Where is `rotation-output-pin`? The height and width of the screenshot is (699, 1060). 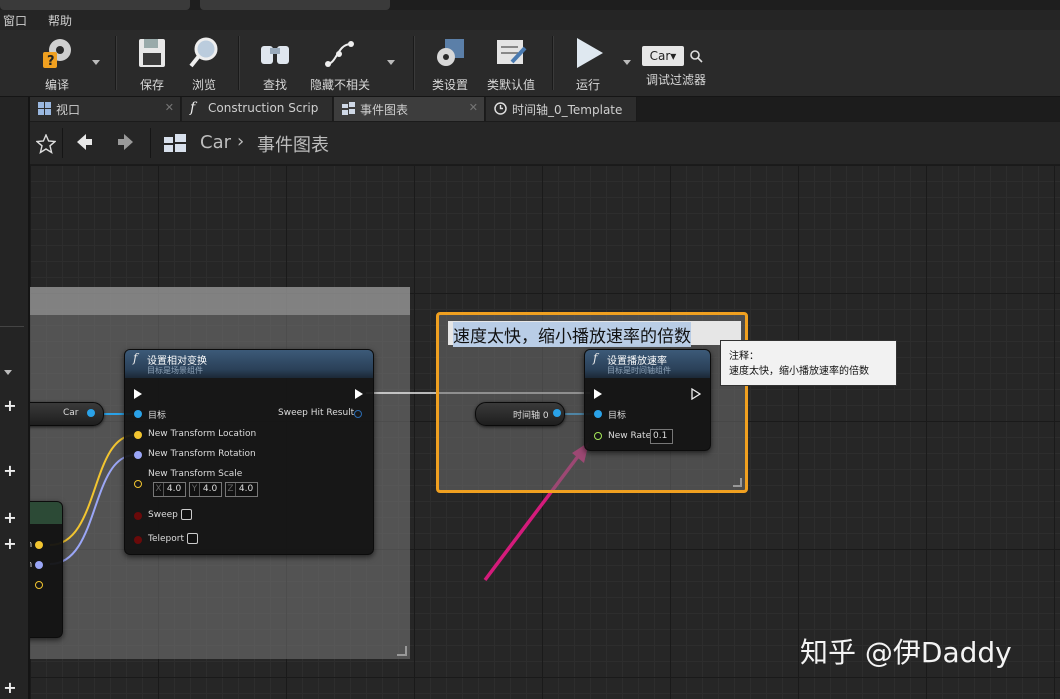
rotation-output-pin is located at coordinates (39, 565).